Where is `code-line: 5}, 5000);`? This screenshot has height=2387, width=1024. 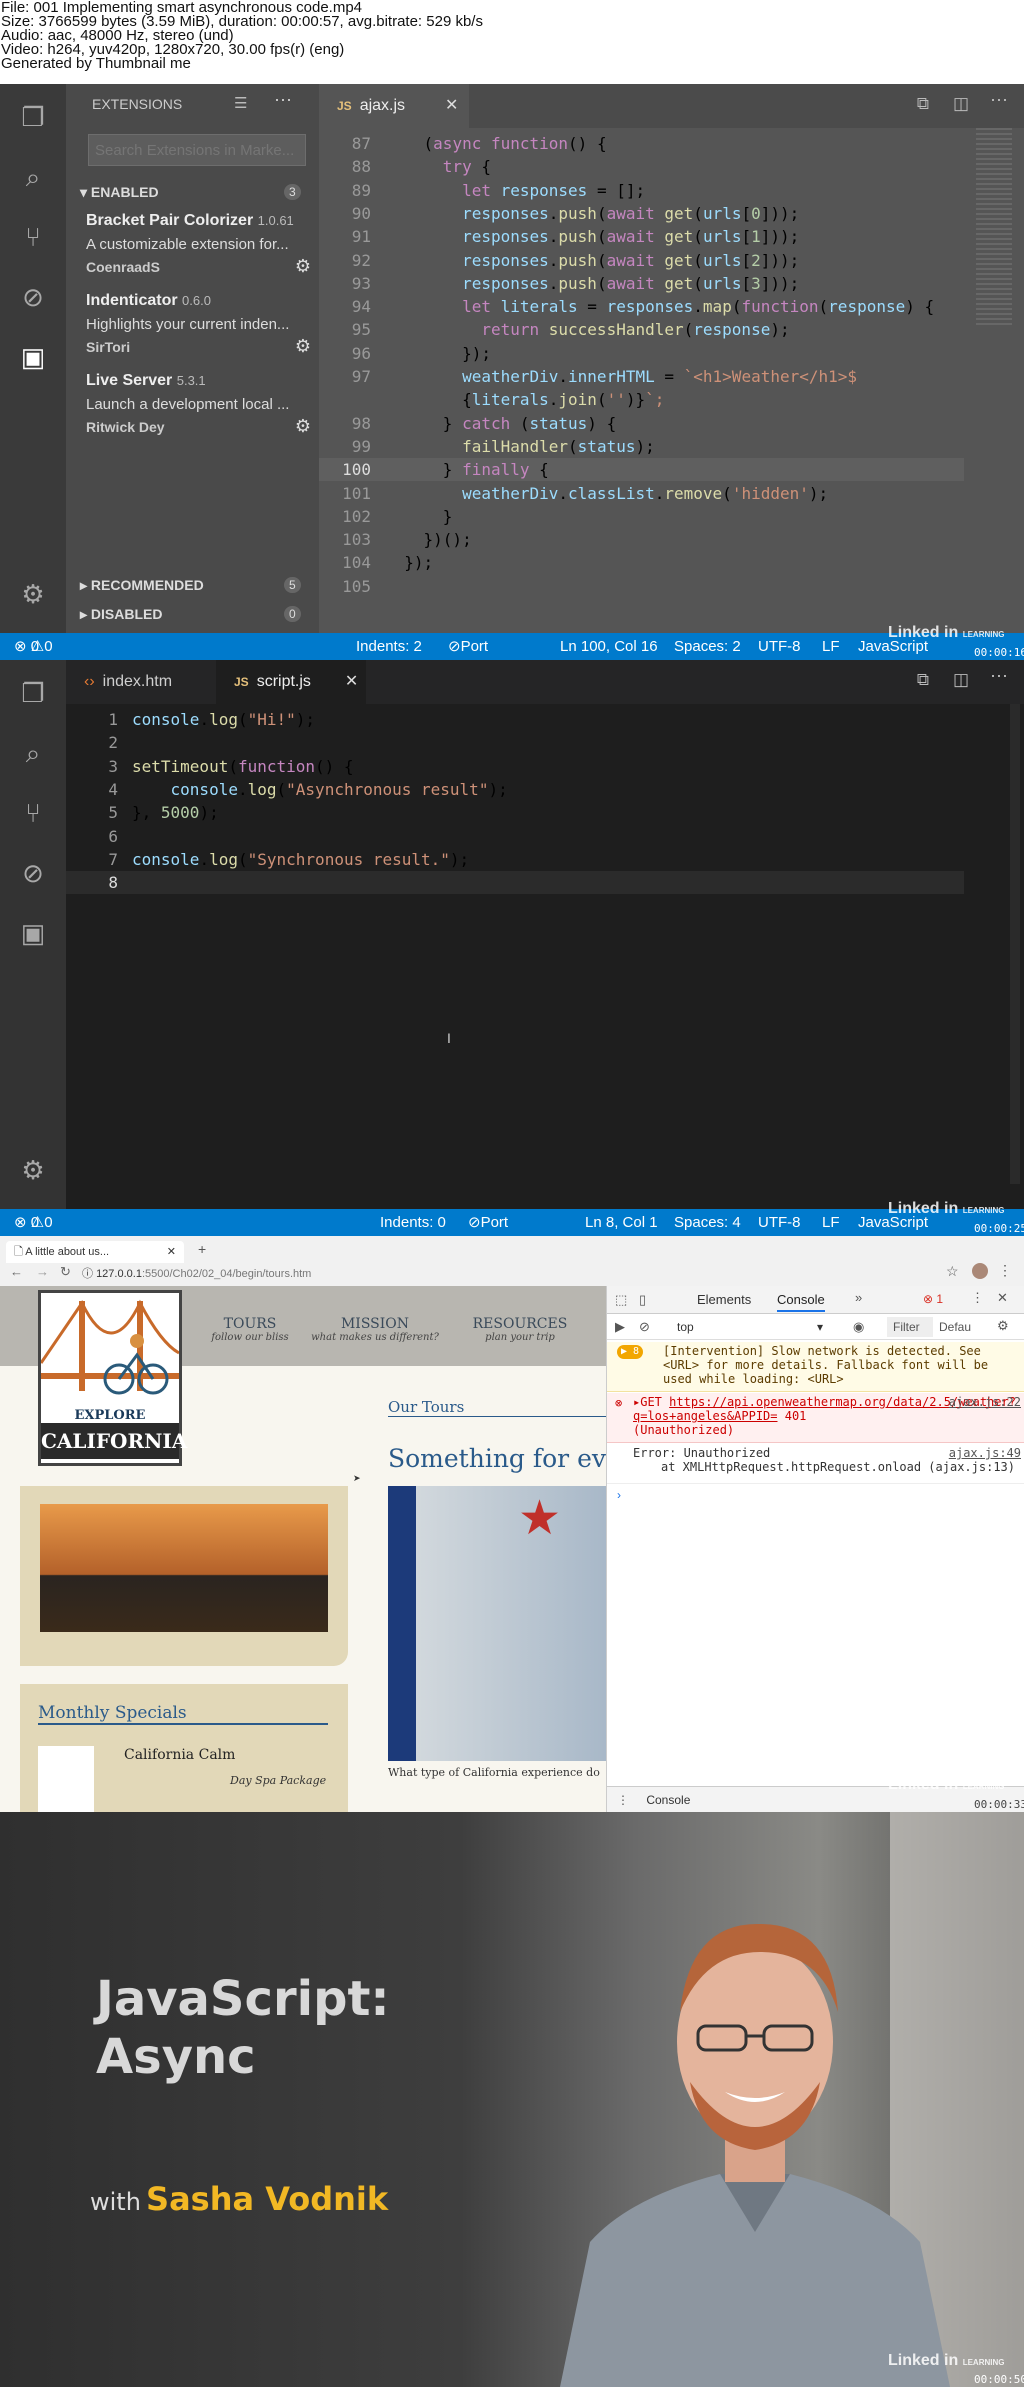 code-line: 5}, 5000); is located at coordinates (515, 812).